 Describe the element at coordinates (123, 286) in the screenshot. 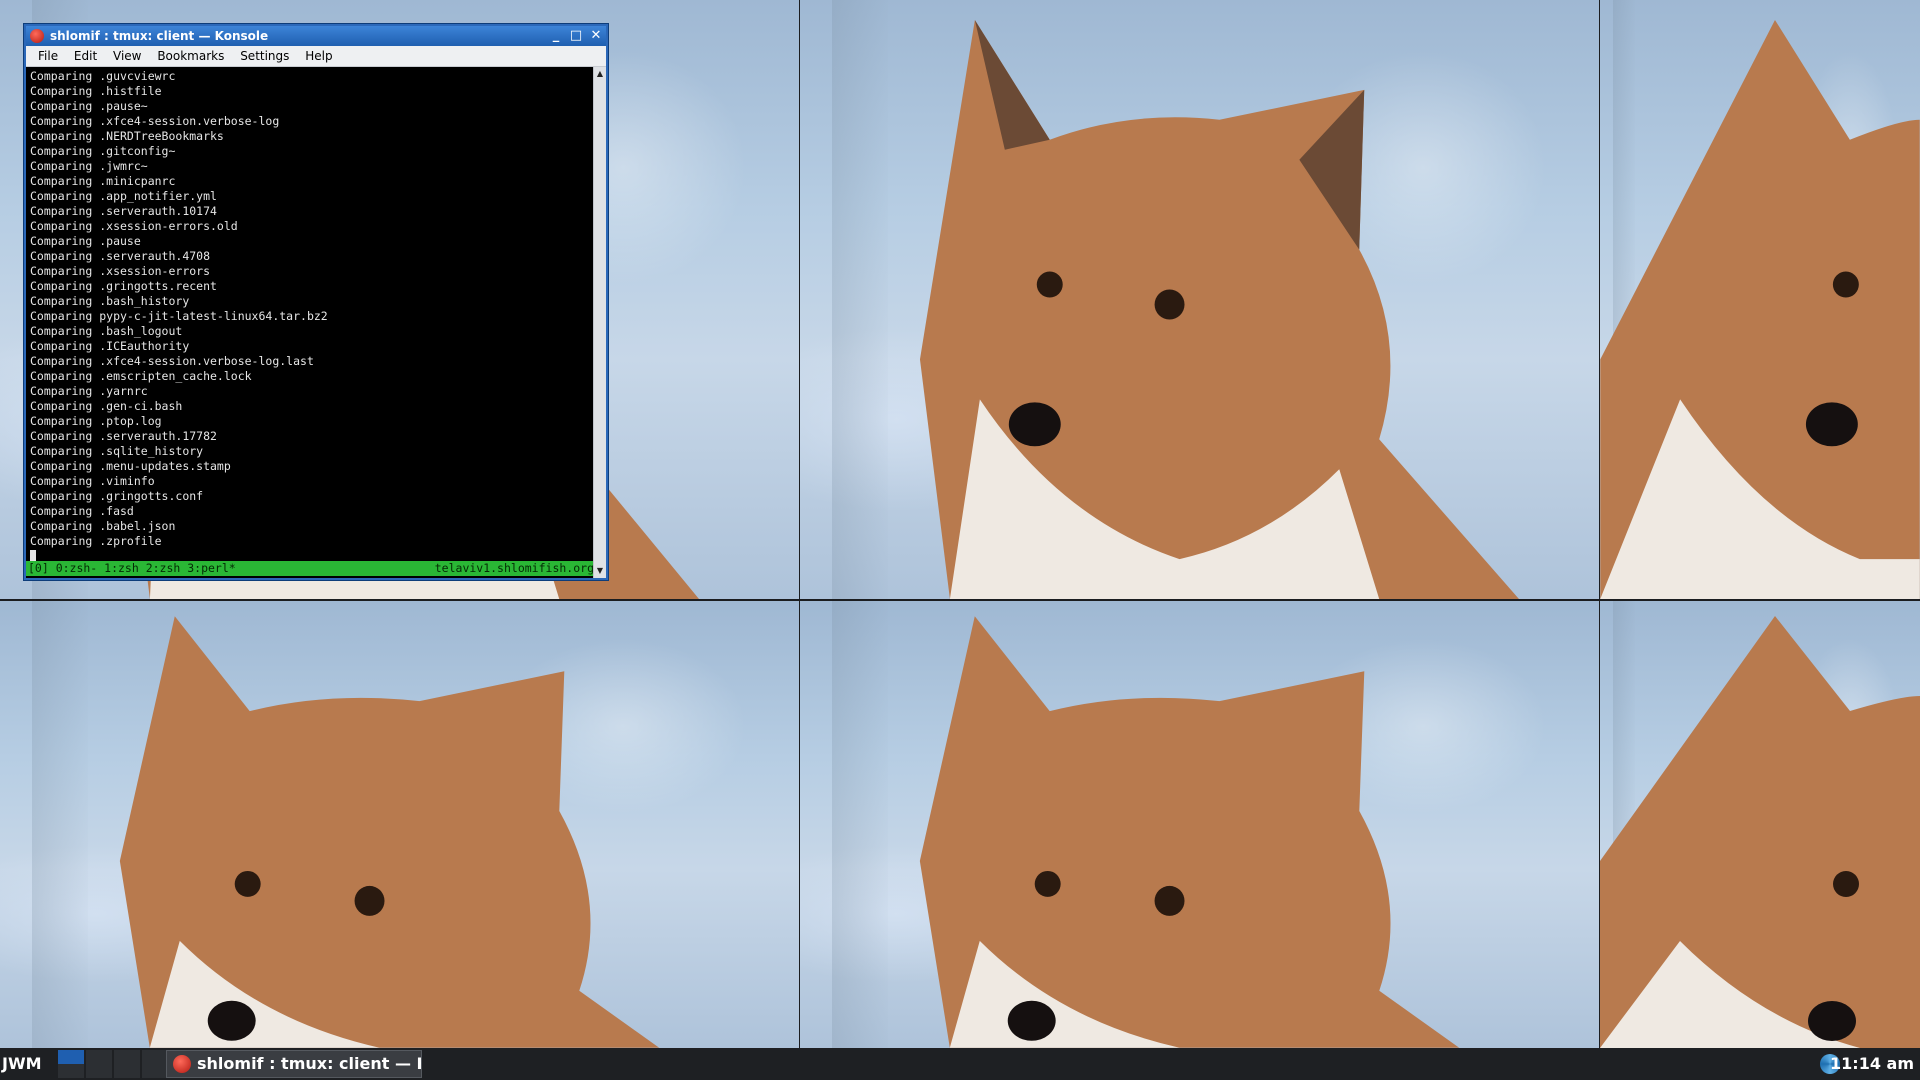

I see `terminal-line: Comparing .gringotts.recent` at that location.